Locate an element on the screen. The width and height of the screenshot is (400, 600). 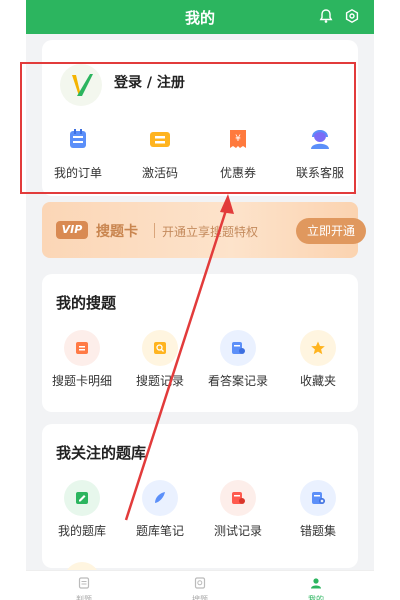
vip-card-name: 搜题卡 is located at coordinates (117, 232).